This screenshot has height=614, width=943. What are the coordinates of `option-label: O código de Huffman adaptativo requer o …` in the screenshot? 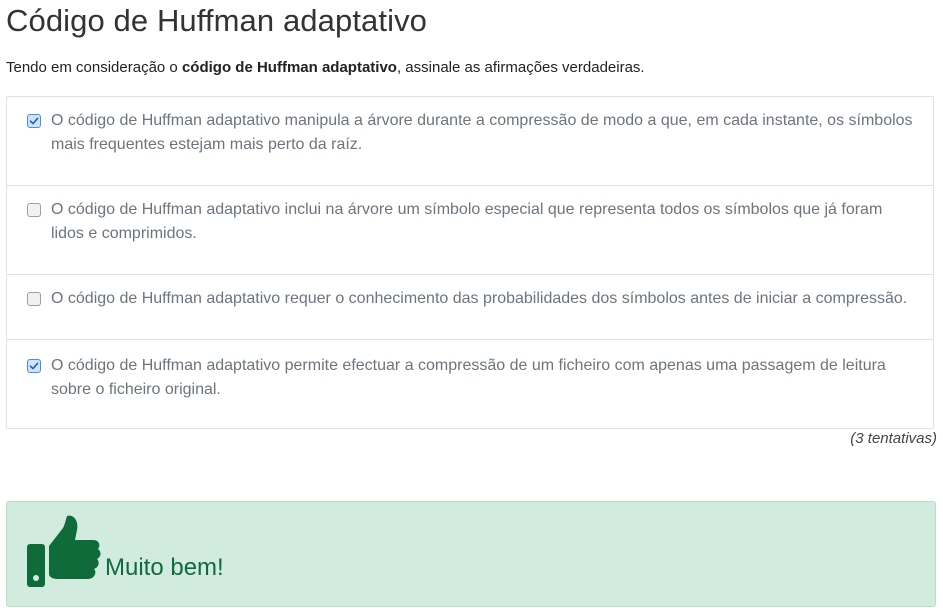 It's located at (479, 298).